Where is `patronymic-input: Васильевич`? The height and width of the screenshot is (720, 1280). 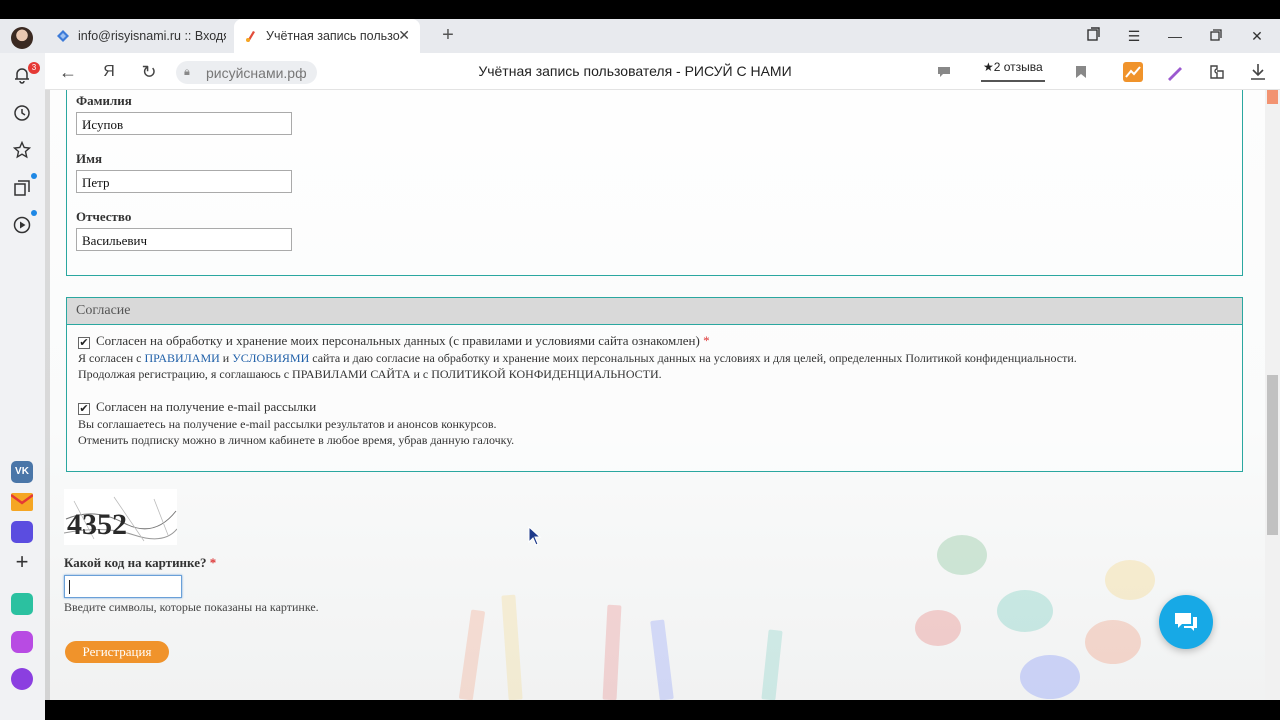 patronymic-input: Васильевич is located at coordinates (184, 239).